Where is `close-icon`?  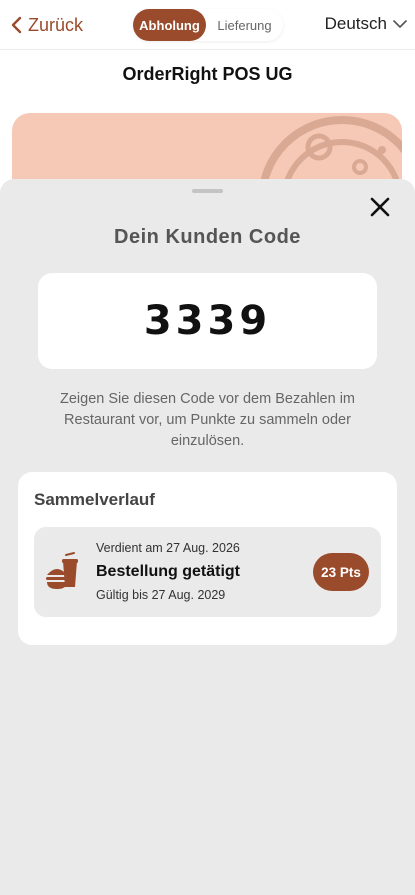
close-icon is located at coordinates (380, 207).